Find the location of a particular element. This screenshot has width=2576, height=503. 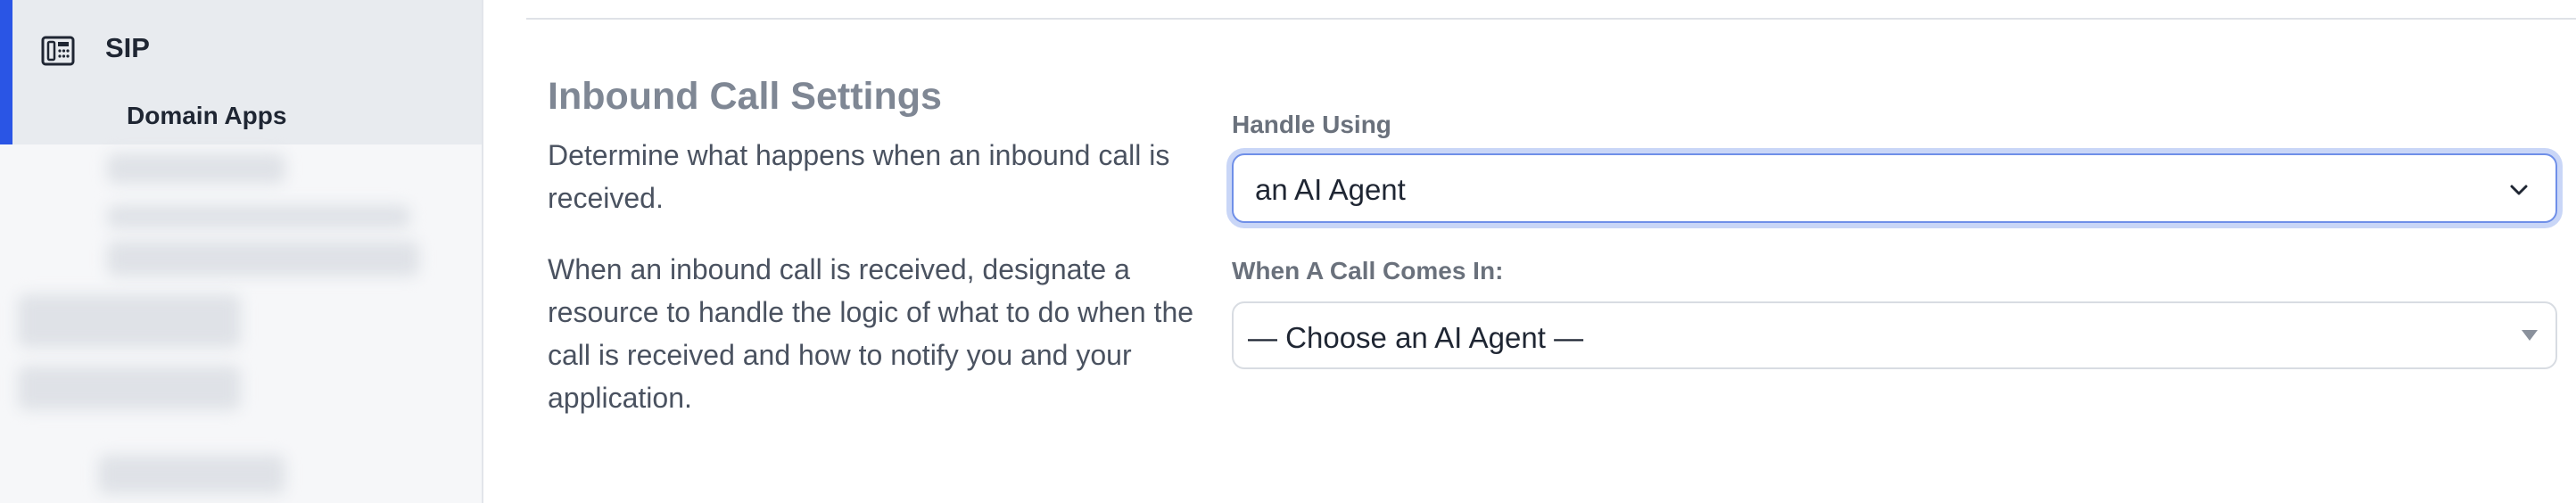

caret-down-icon is located at coordinates (2530, 335).